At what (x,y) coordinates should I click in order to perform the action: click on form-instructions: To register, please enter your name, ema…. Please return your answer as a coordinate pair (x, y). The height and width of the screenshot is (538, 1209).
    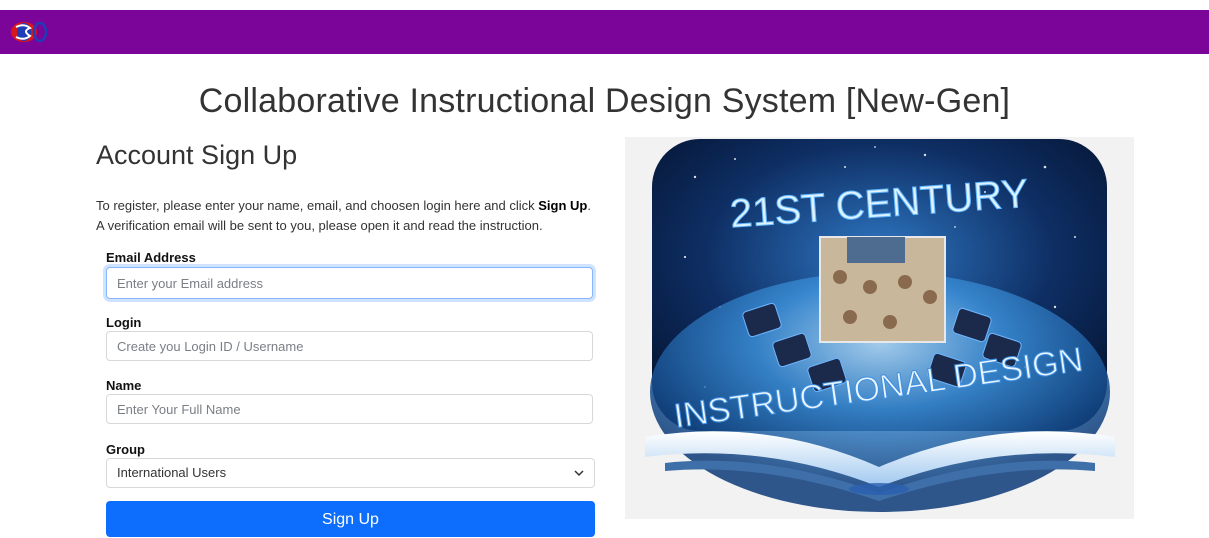
    Looking at the image, I should click on (351, 216).